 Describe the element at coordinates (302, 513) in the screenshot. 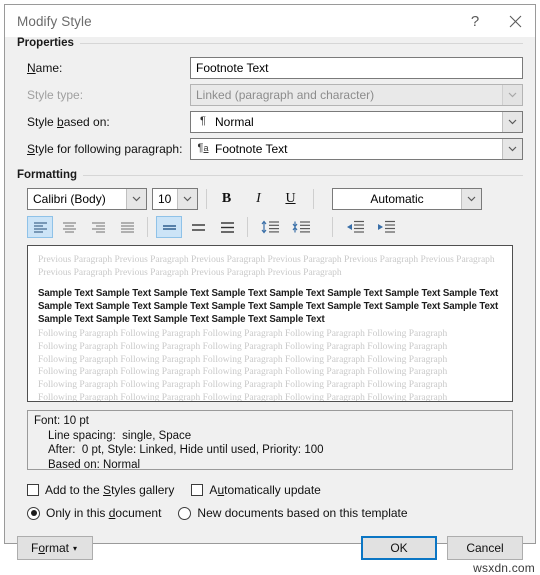

I see `new-documents-label: New documents based on this template` at that location.